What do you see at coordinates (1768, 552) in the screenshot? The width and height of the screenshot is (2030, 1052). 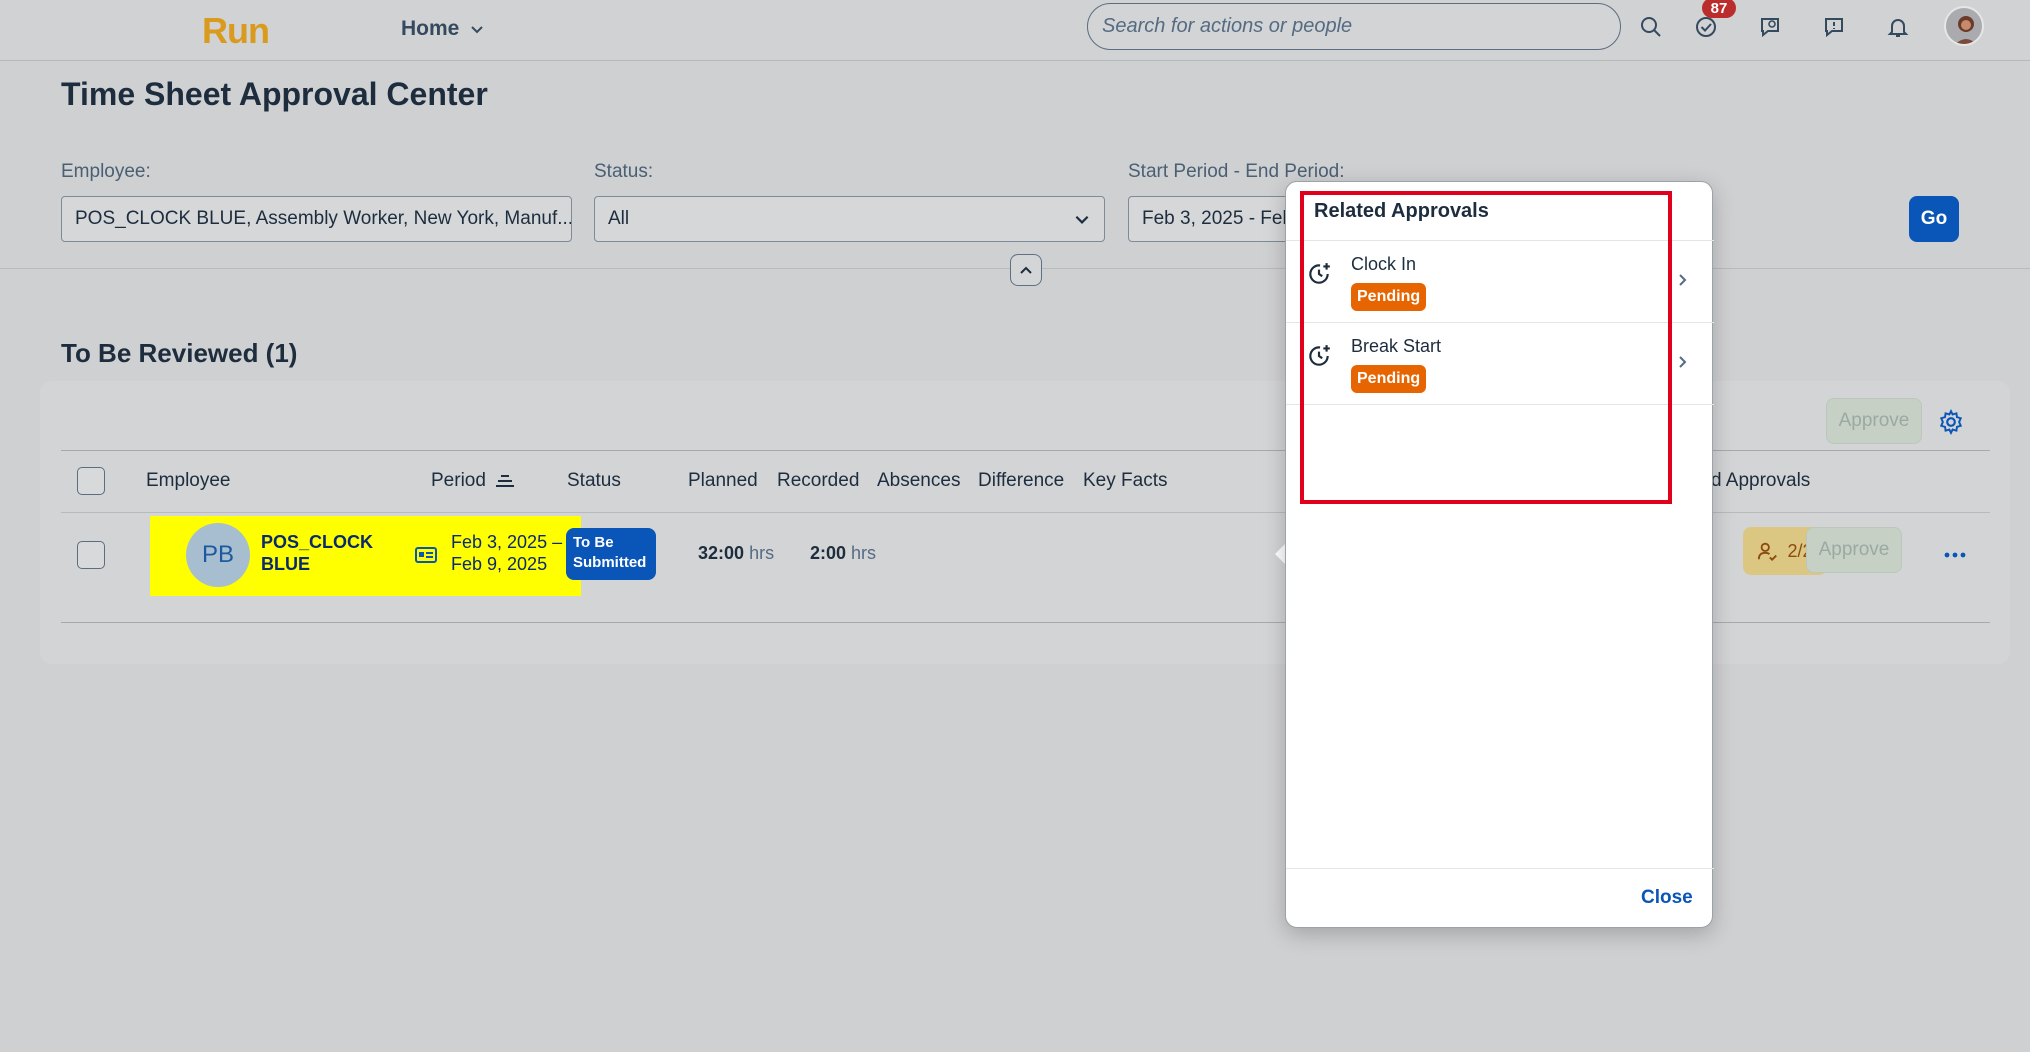 I see `user-approval-icon` at bounding box center [1768, 552].